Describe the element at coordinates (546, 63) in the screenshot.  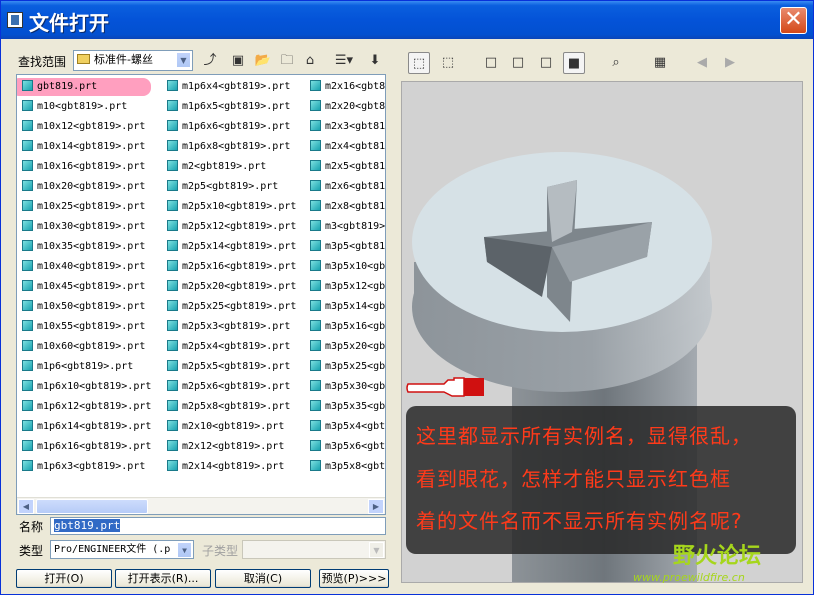
I see `view-box3-icon: □` at that location.